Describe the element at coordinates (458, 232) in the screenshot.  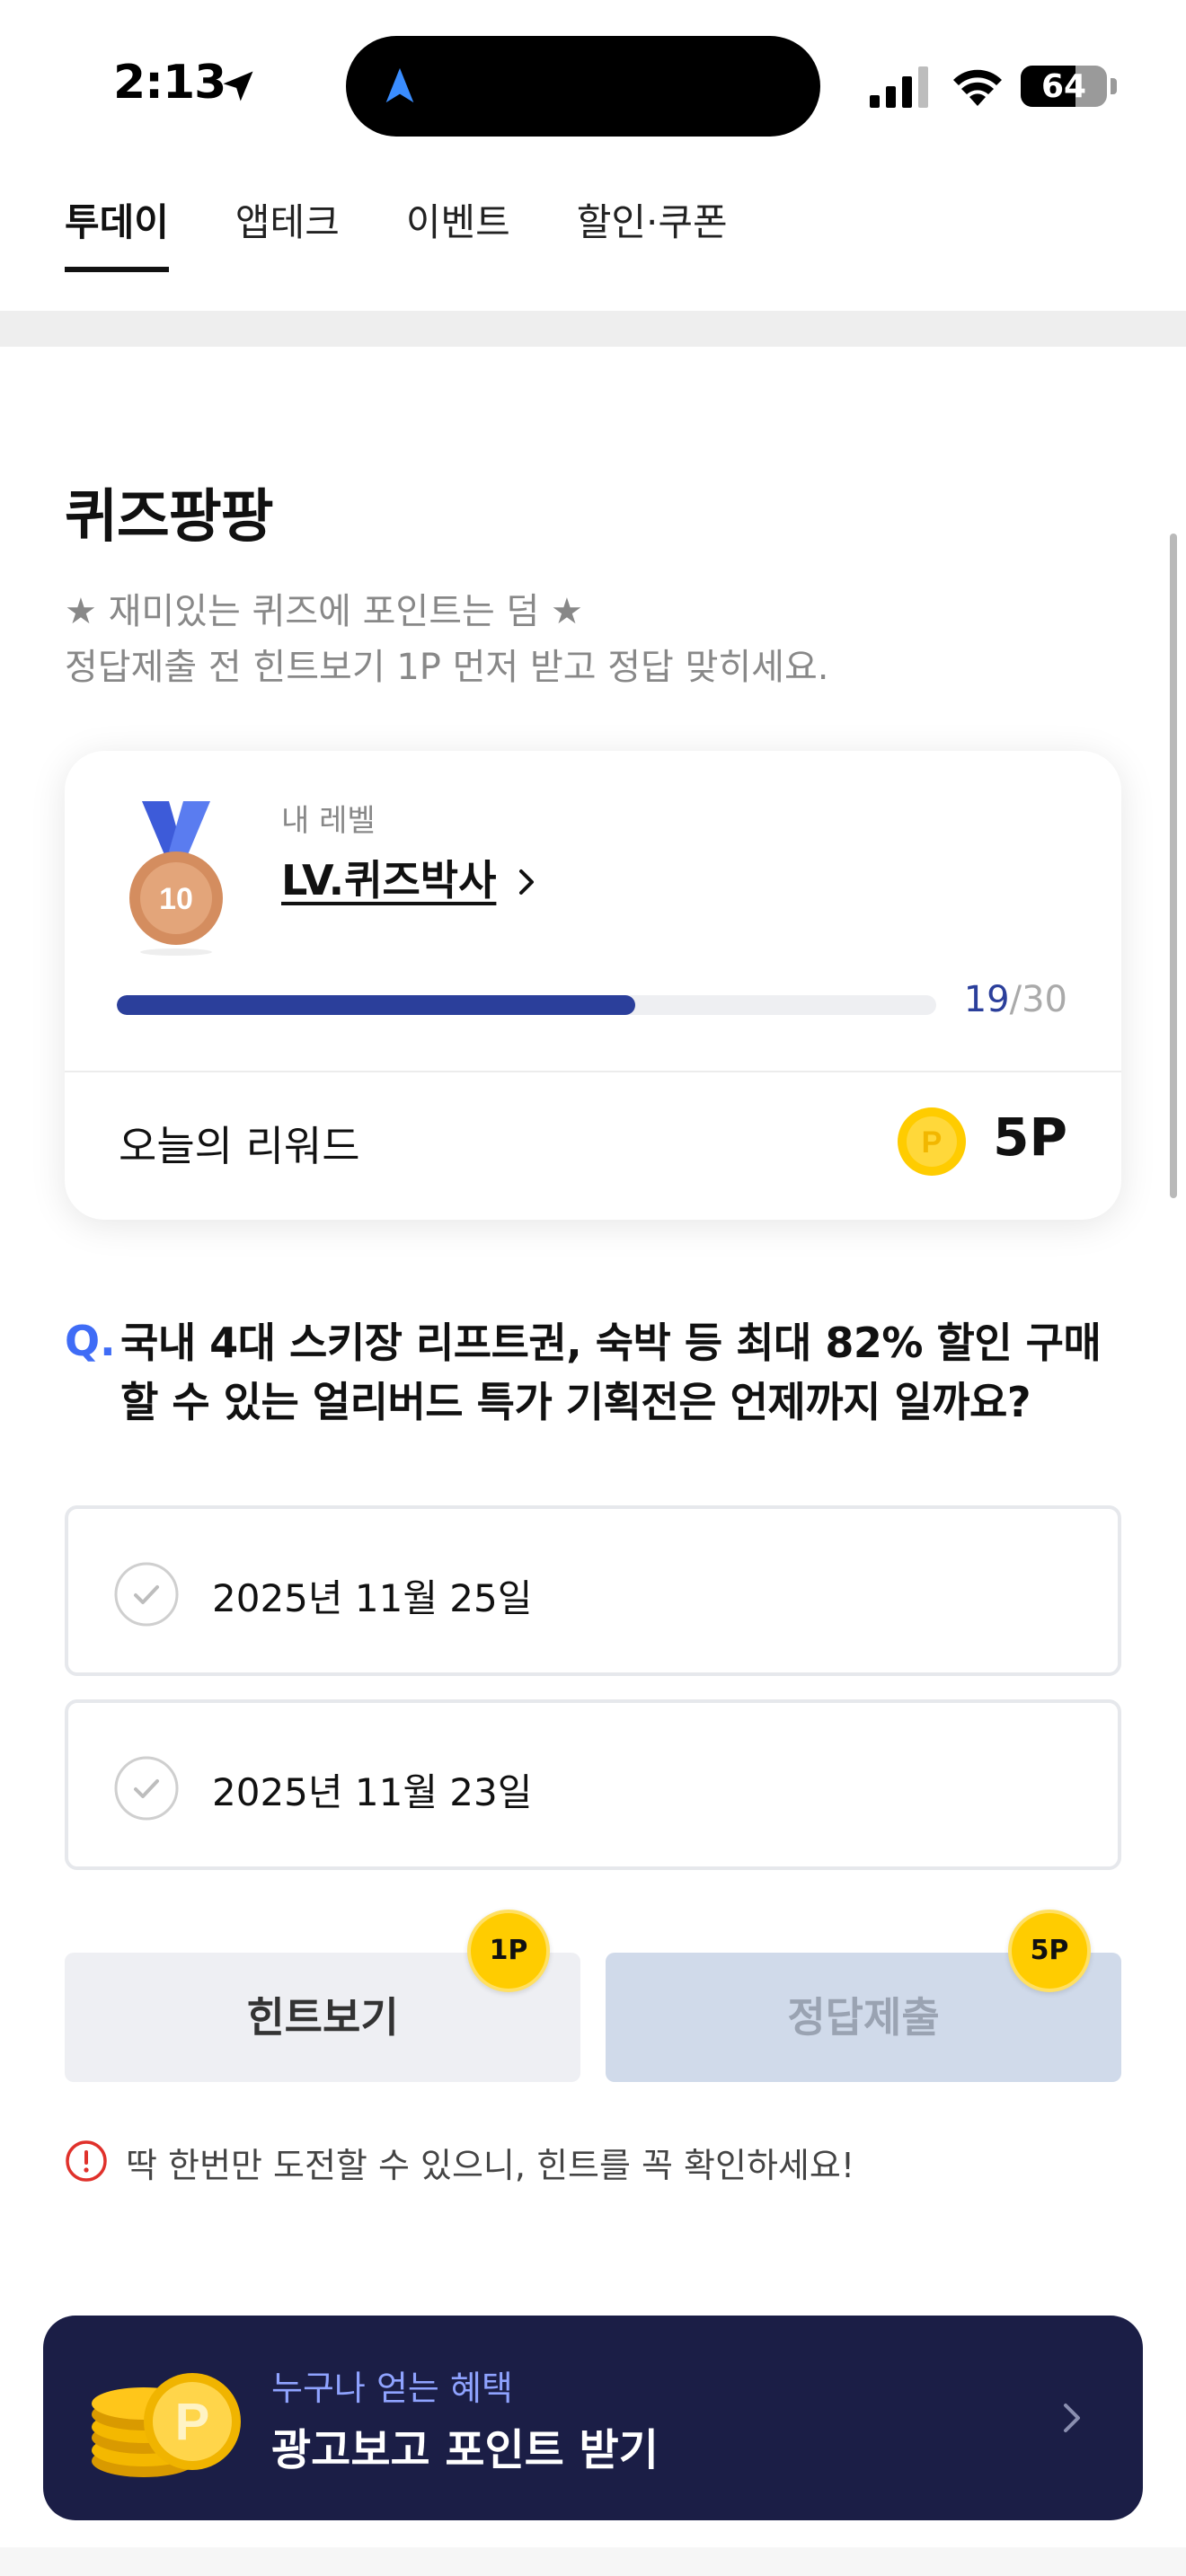
I see `tab-event: 이벤트` at that location.